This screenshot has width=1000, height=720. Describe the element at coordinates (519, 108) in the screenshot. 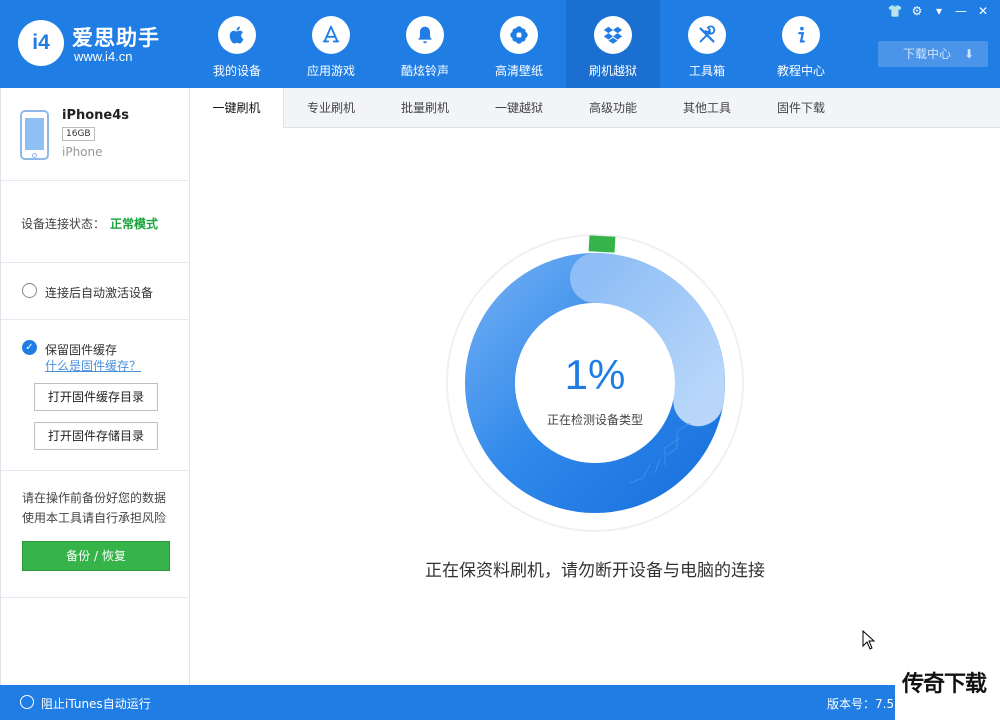

I see `tab-one-click-jailbreak: 一键越狱` at that location.